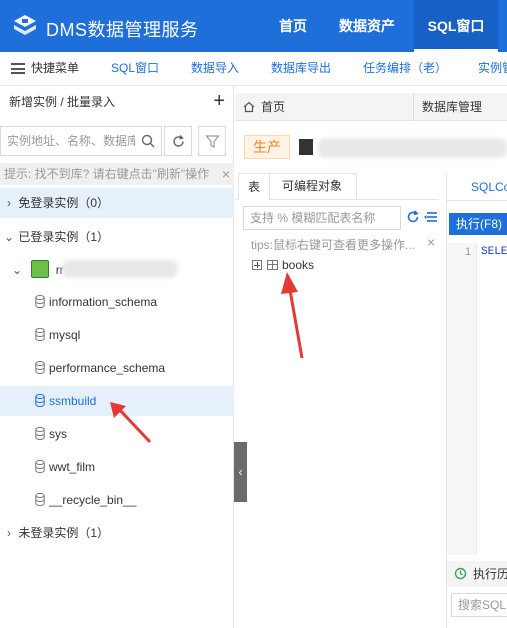 The image size is (507, 628). Describe the element at coordinates (103, 302) in the screenshot. I see `database-label: information_schema` at that location.